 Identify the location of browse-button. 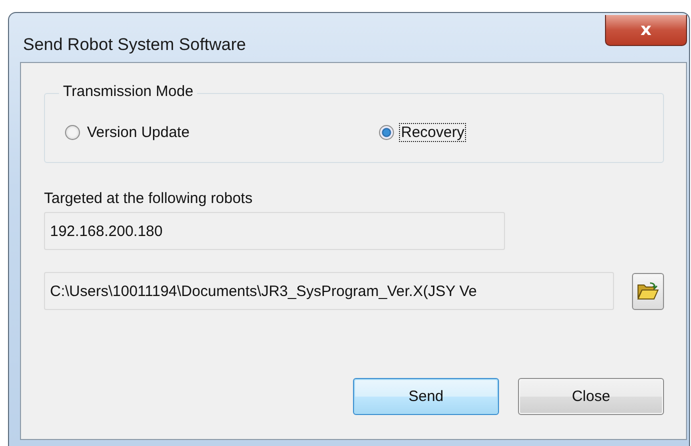
(648, 291).